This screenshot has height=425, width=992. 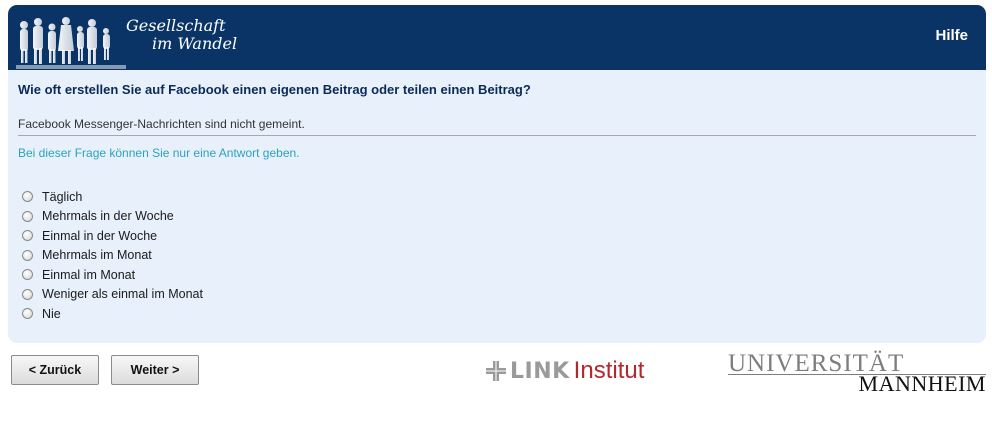 I want to click on option-label: Mehrmals im Monat, so click(x=97, y=255).